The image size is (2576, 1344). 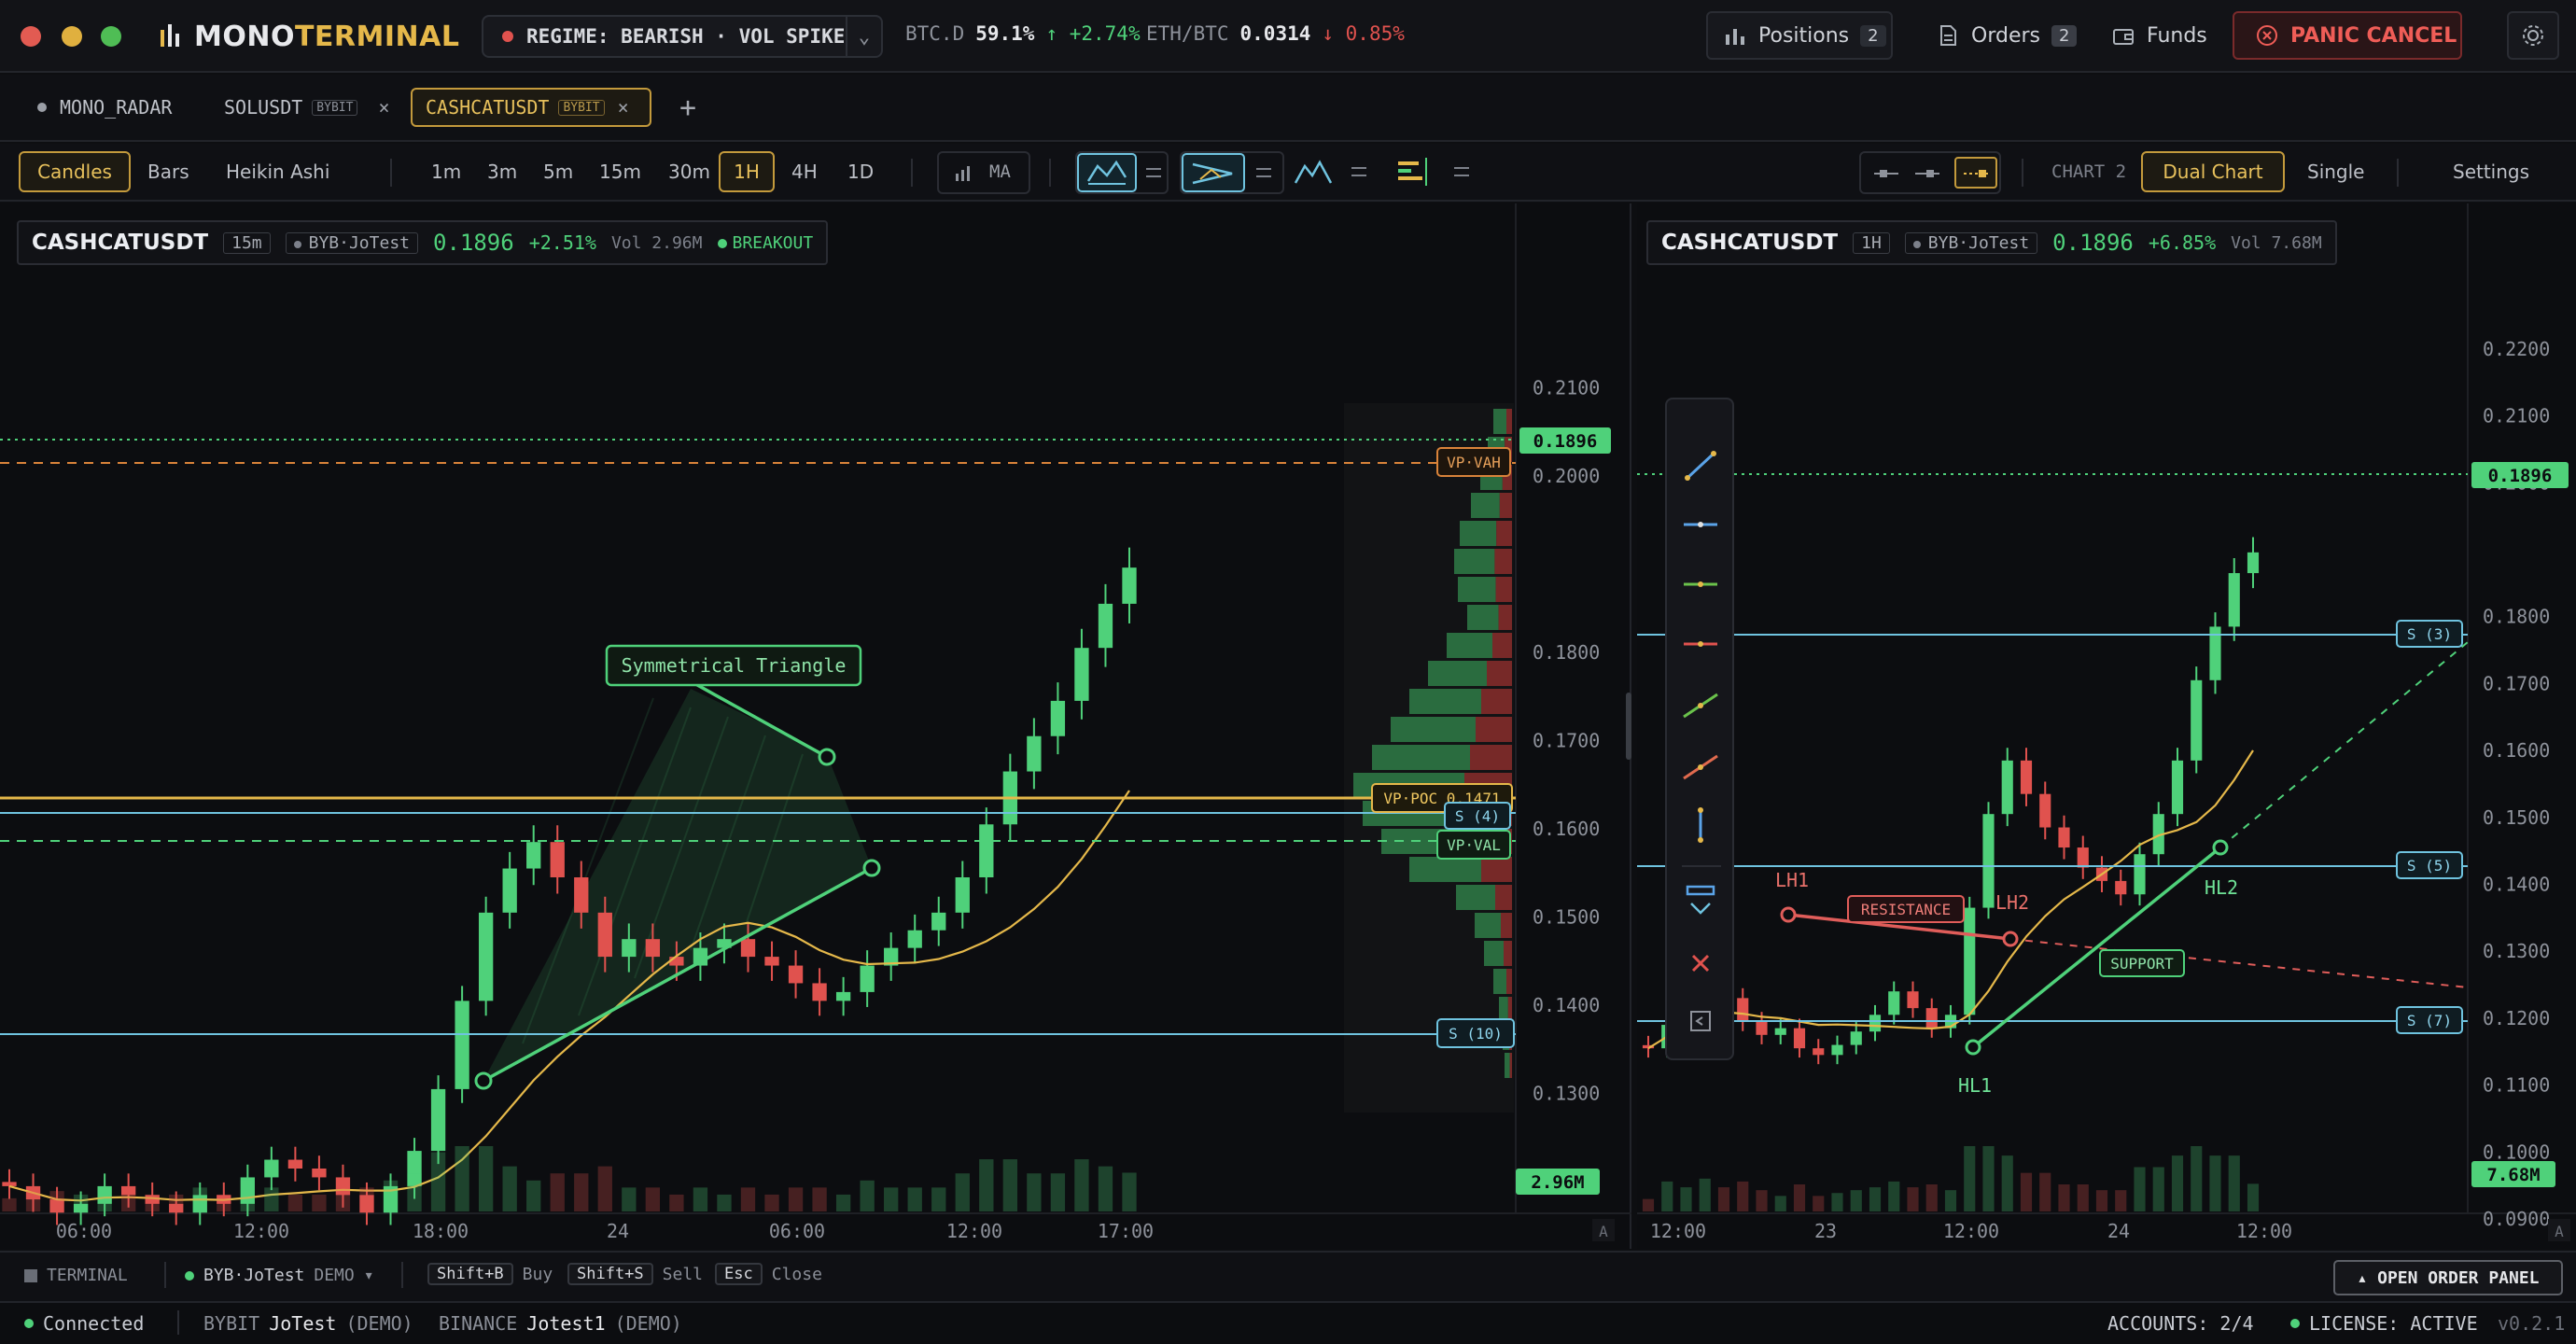 What do you see at coordinates (1700, 825) in the screenshot?
I see `vertical-range-tool-icon` at bounding box center [1700, 825].